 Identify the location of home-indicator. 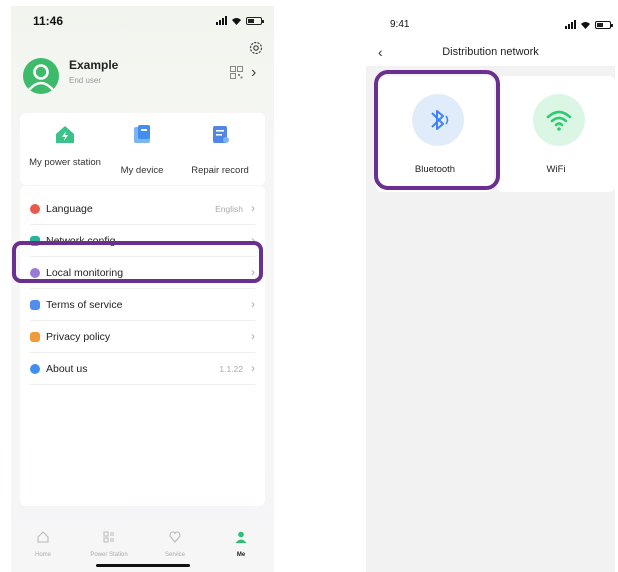
(143, 565).